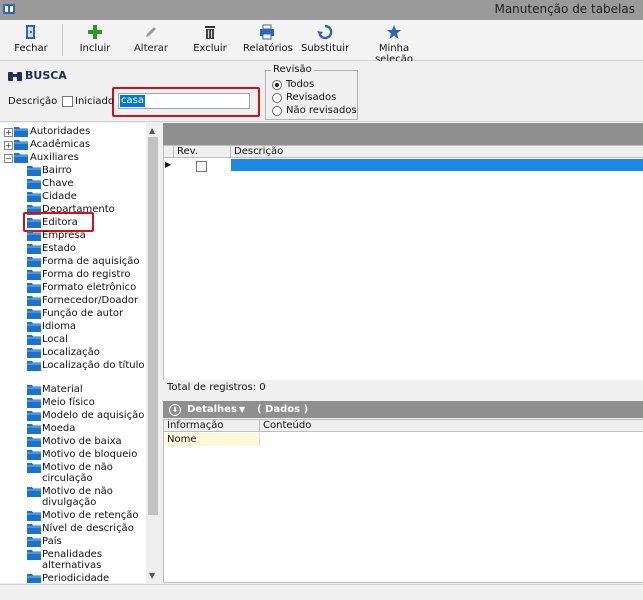  Describe the element at coordinates (152, 575) in the screenshot. I see `scroll-down-icon: ▼` at that location.